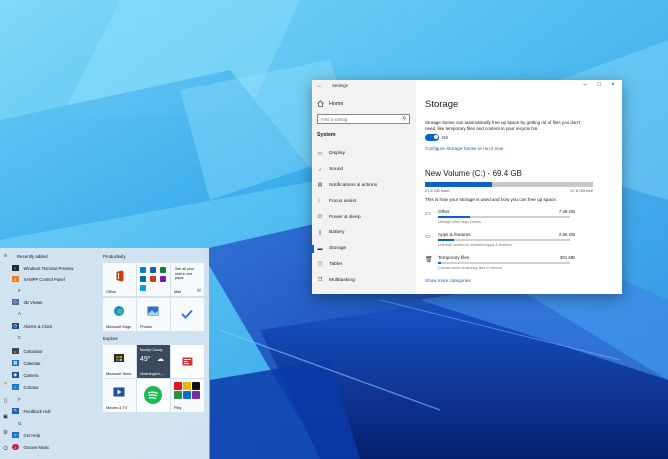  What do you see at coordinates (48, 268) in the screenshot?
I see `app-name: Windows Terminal Preview` at bounding box center [48, 268].